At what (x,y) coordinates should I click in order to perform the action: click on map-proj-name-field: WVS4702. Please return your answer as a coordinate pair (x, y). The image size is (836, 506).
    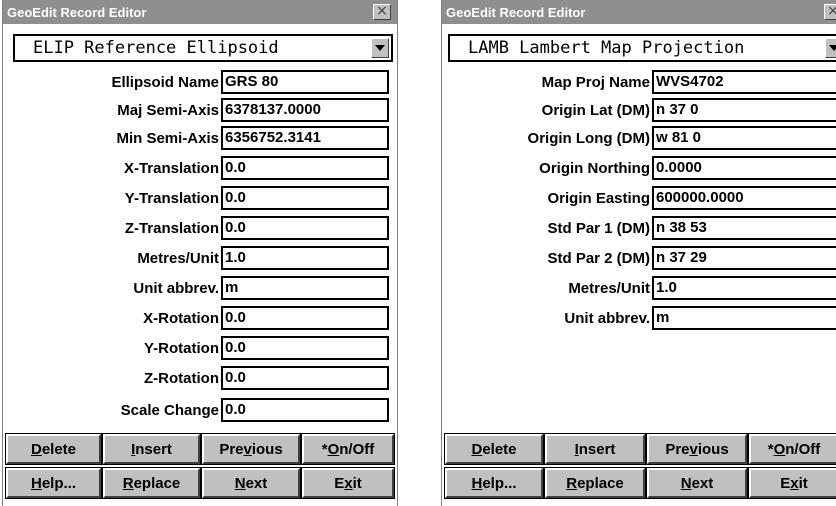
    Looking at the image, I should click on (744, 82).